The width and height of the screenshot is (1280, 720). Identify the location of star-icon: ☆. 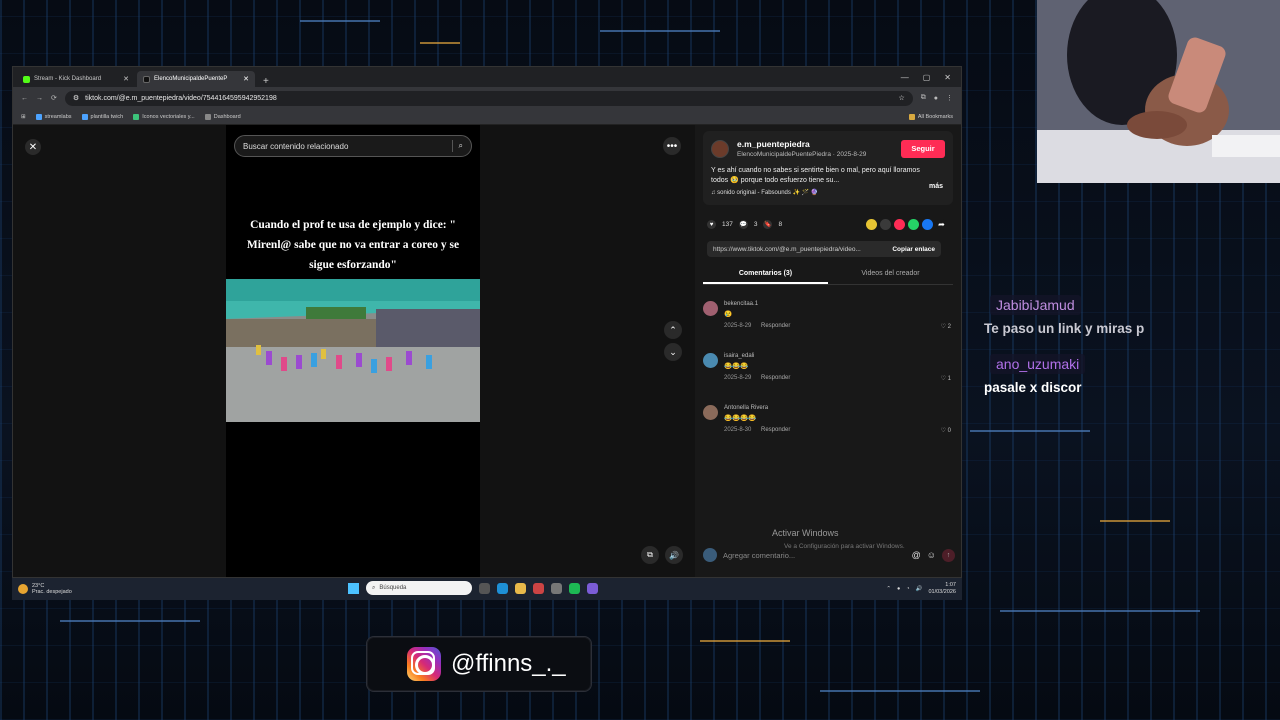
(901, 98).